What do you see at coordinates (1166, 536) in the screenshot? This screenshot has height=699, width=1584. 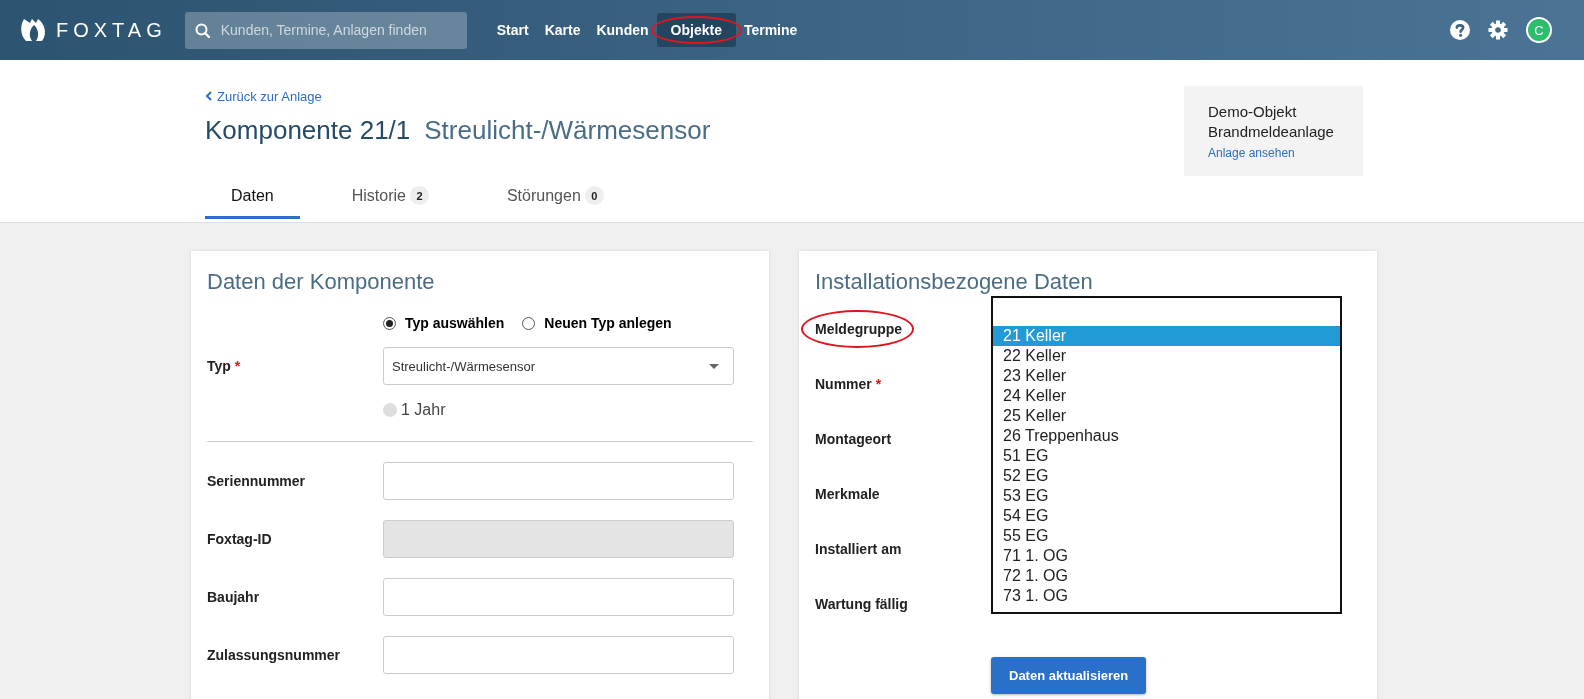 I see `dropdown-option: 55 EG` at bounding box center [1166, 536].